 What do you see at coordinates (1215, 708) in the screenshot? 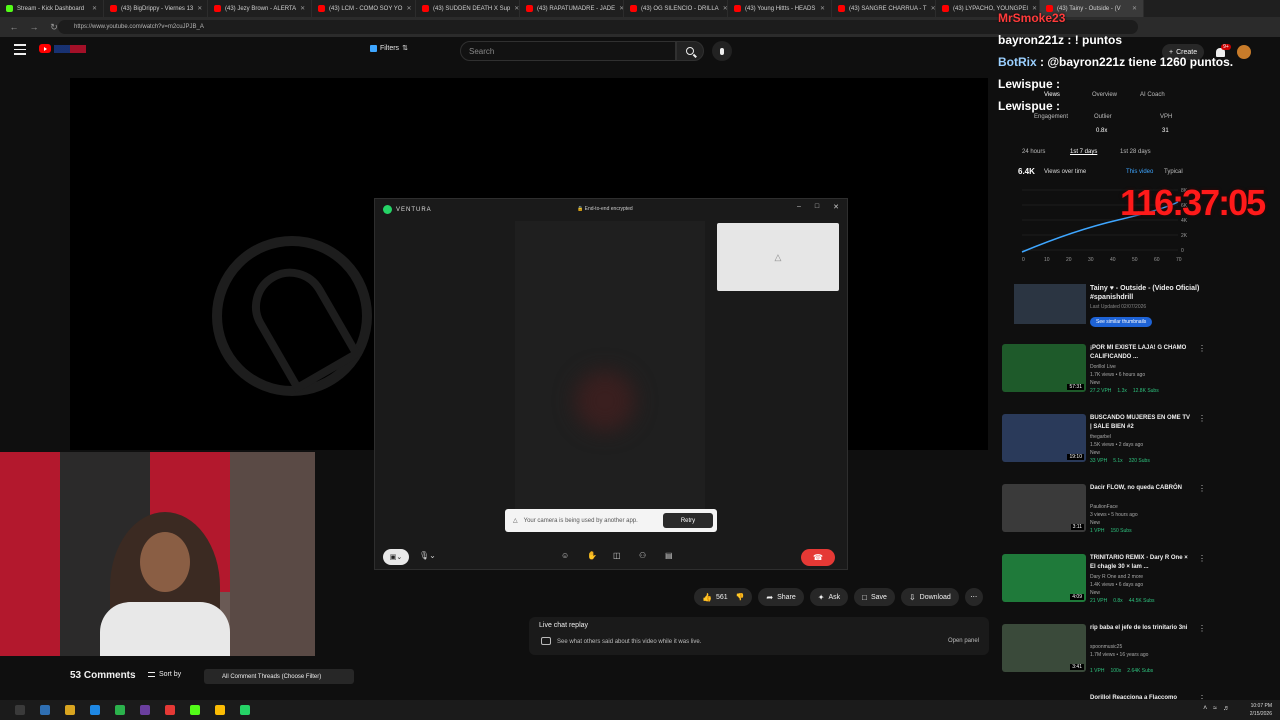
I see `wifi-icon: ≈` at bounding box center [1215, 708].